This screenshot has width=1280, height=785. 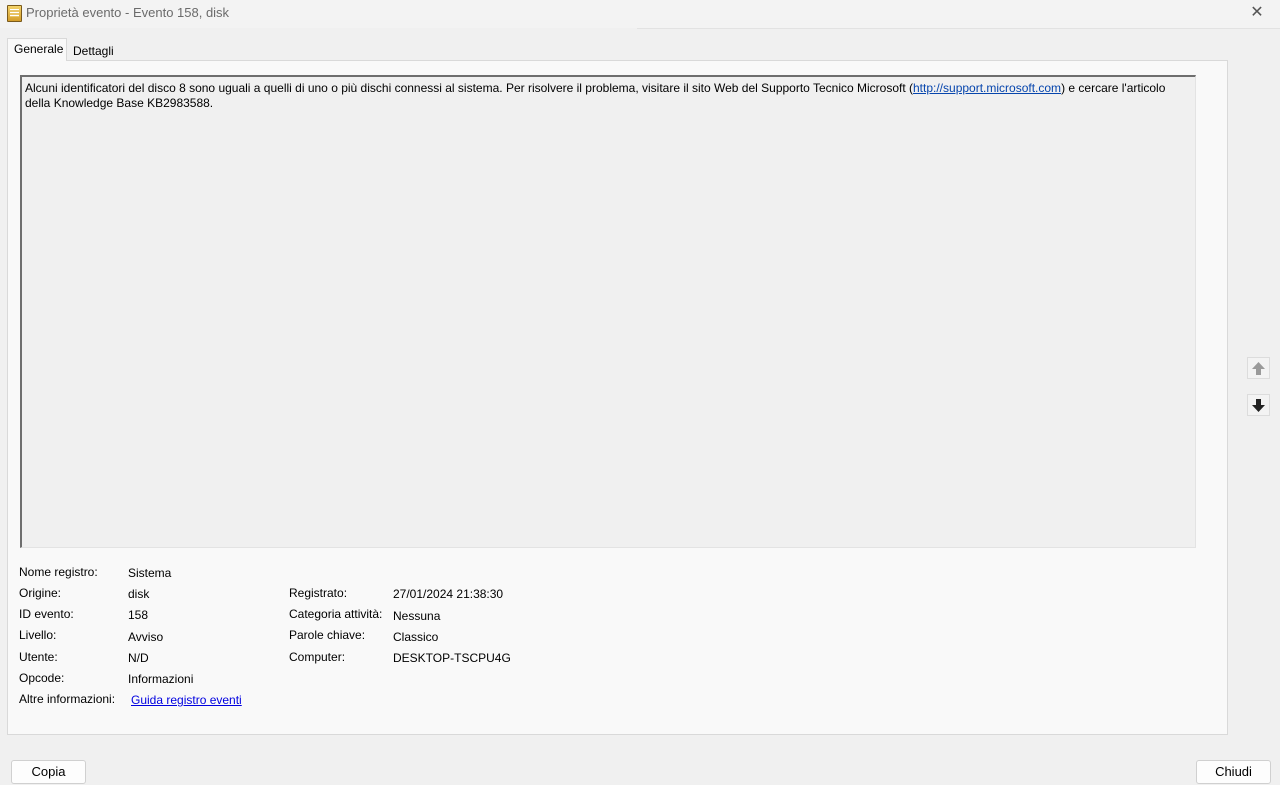 I want to click on tab-general: Generale, so click(x=37, y=49).